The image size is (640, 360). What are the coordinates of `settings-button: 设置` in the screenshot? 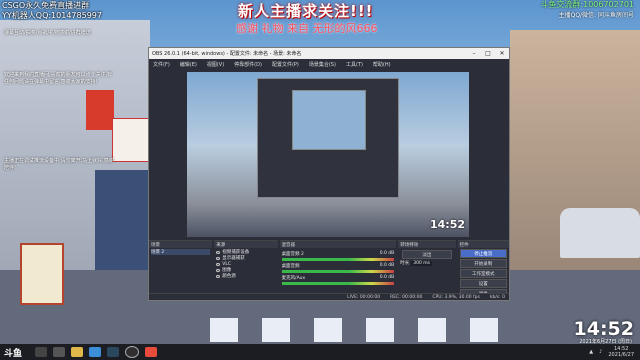 It's located at (483, 283).